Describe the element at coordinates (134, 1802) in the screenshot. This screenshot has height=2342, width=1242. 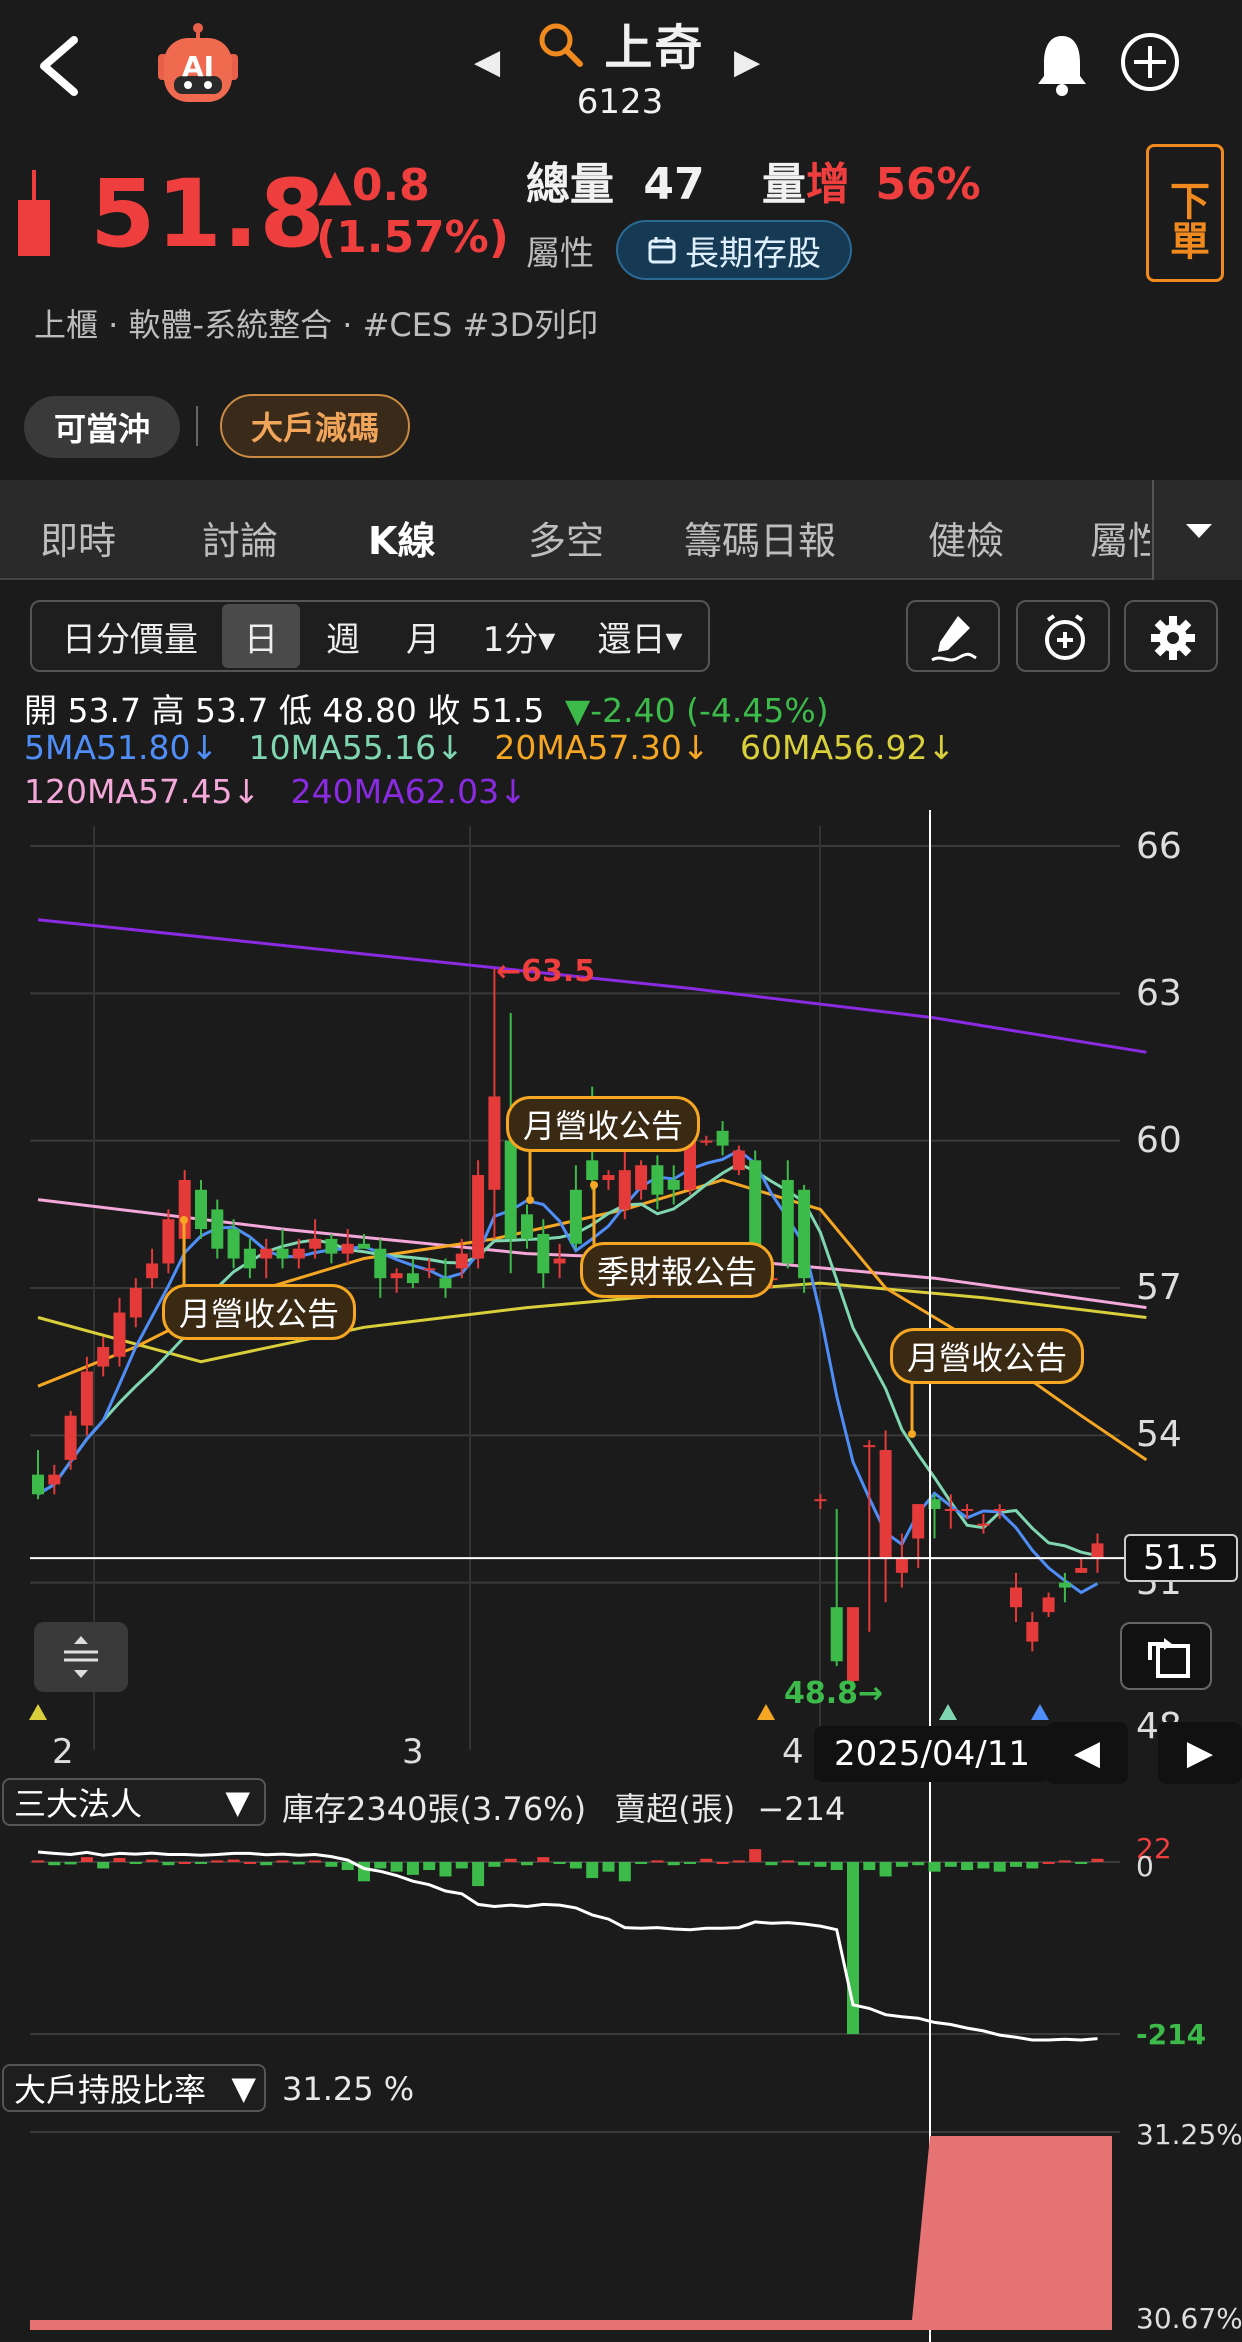
I see `institutional-selector: 三大法人 ▼` at that location.